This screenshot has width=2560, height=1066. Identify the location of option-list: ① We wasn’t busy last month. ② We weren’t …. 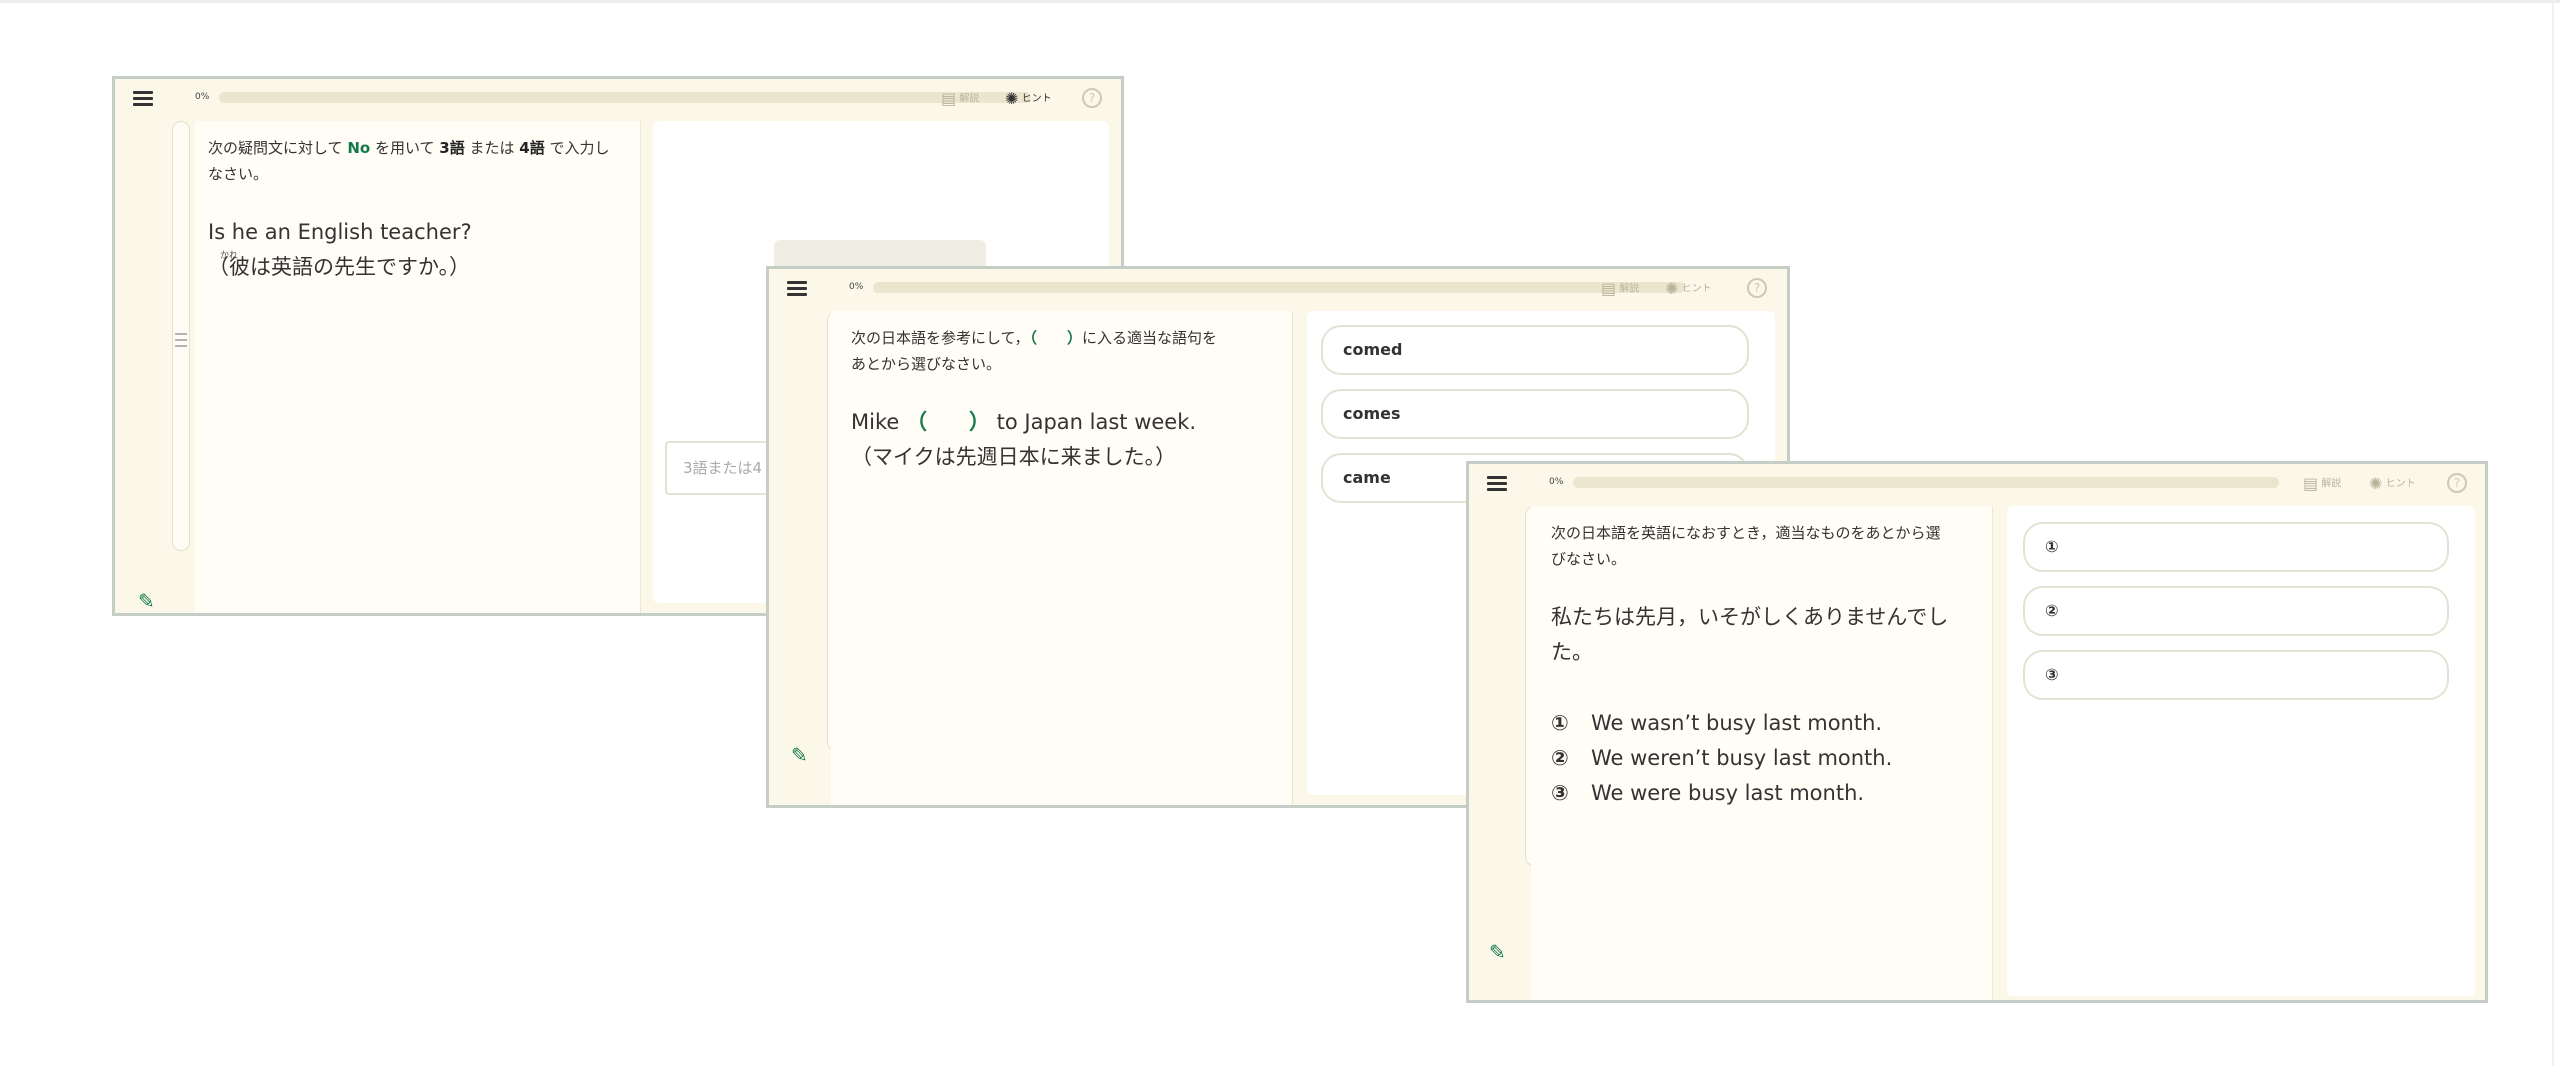
(1771, 758).